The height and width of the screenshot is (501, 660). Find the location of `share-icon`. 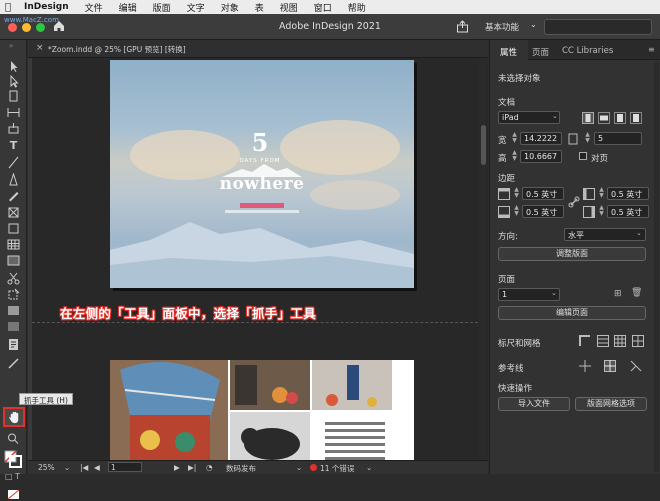

share-icon is located at coordinates (462, 26).